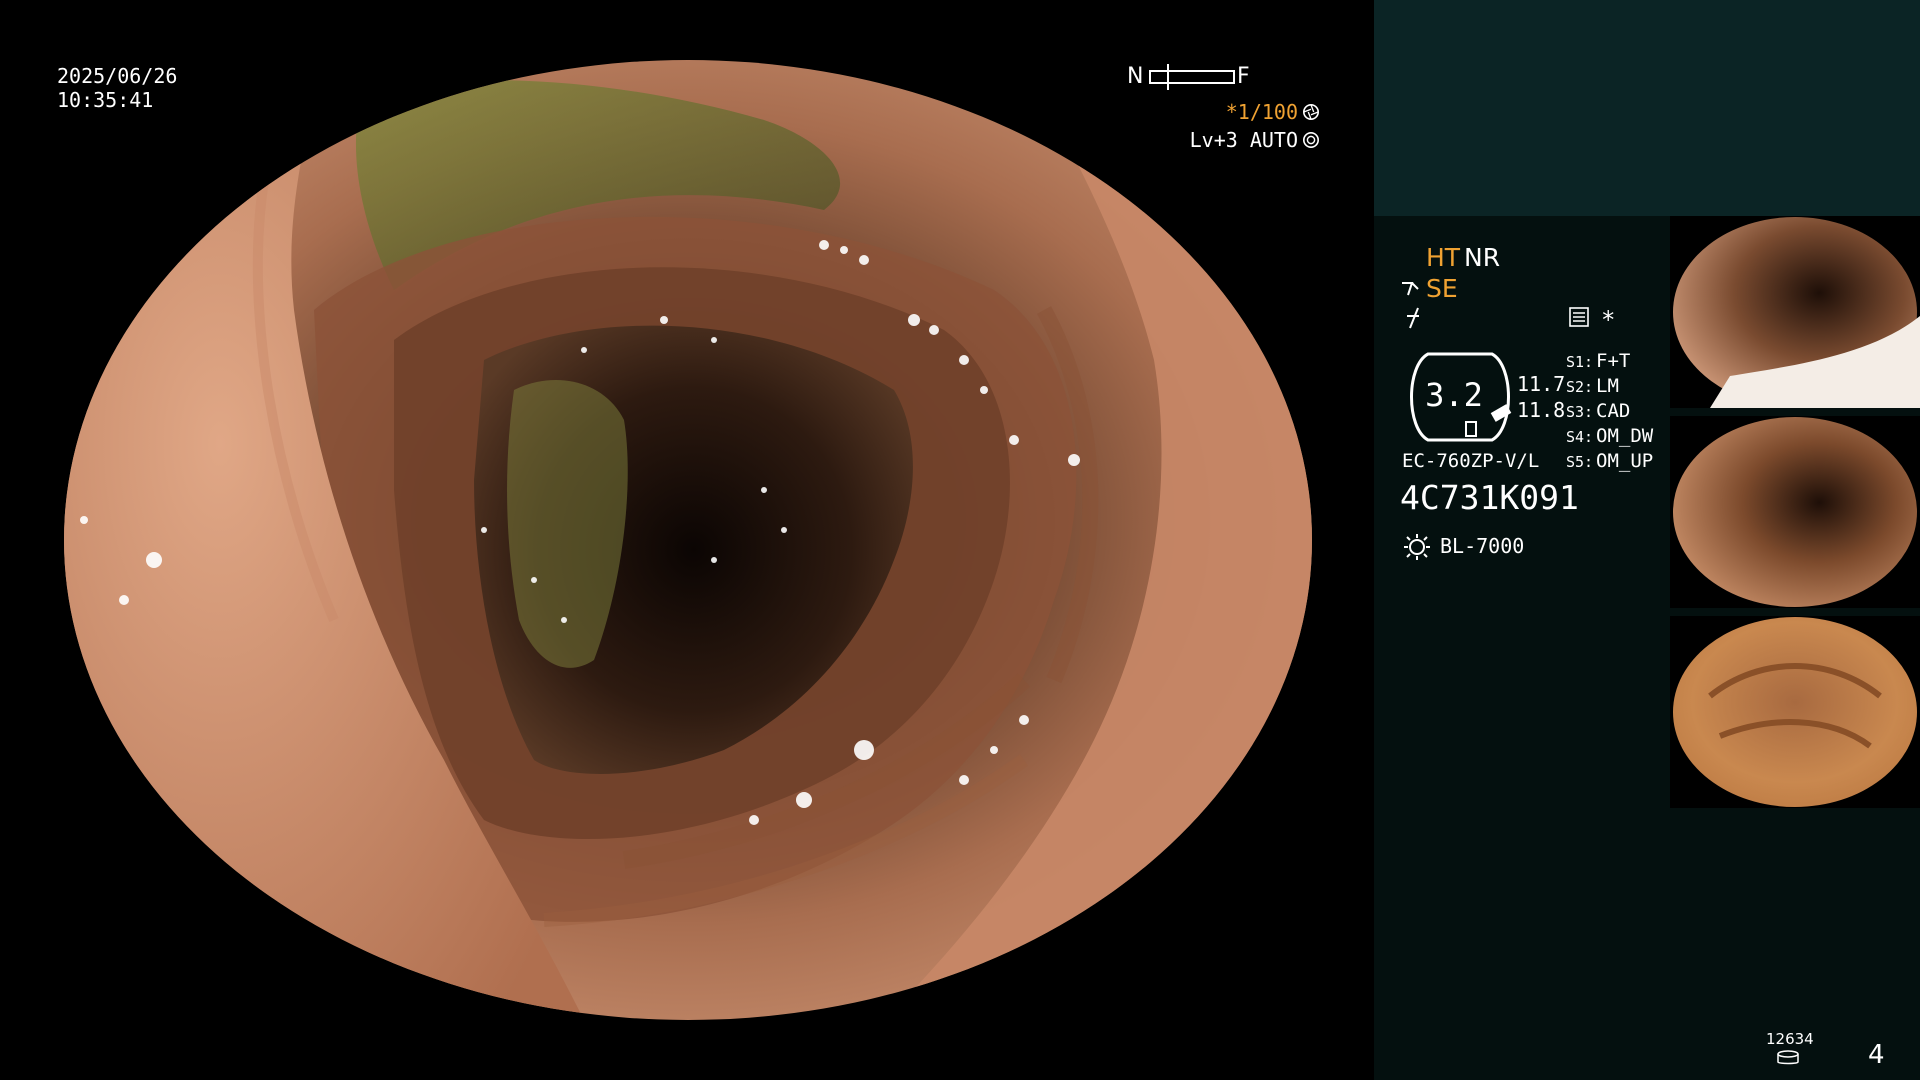 This screenshot has width=1920, height=1080. Describe the element at coordinates (1625, 436) in the screenshot. I see `switch-value: OM_DW` at that location.